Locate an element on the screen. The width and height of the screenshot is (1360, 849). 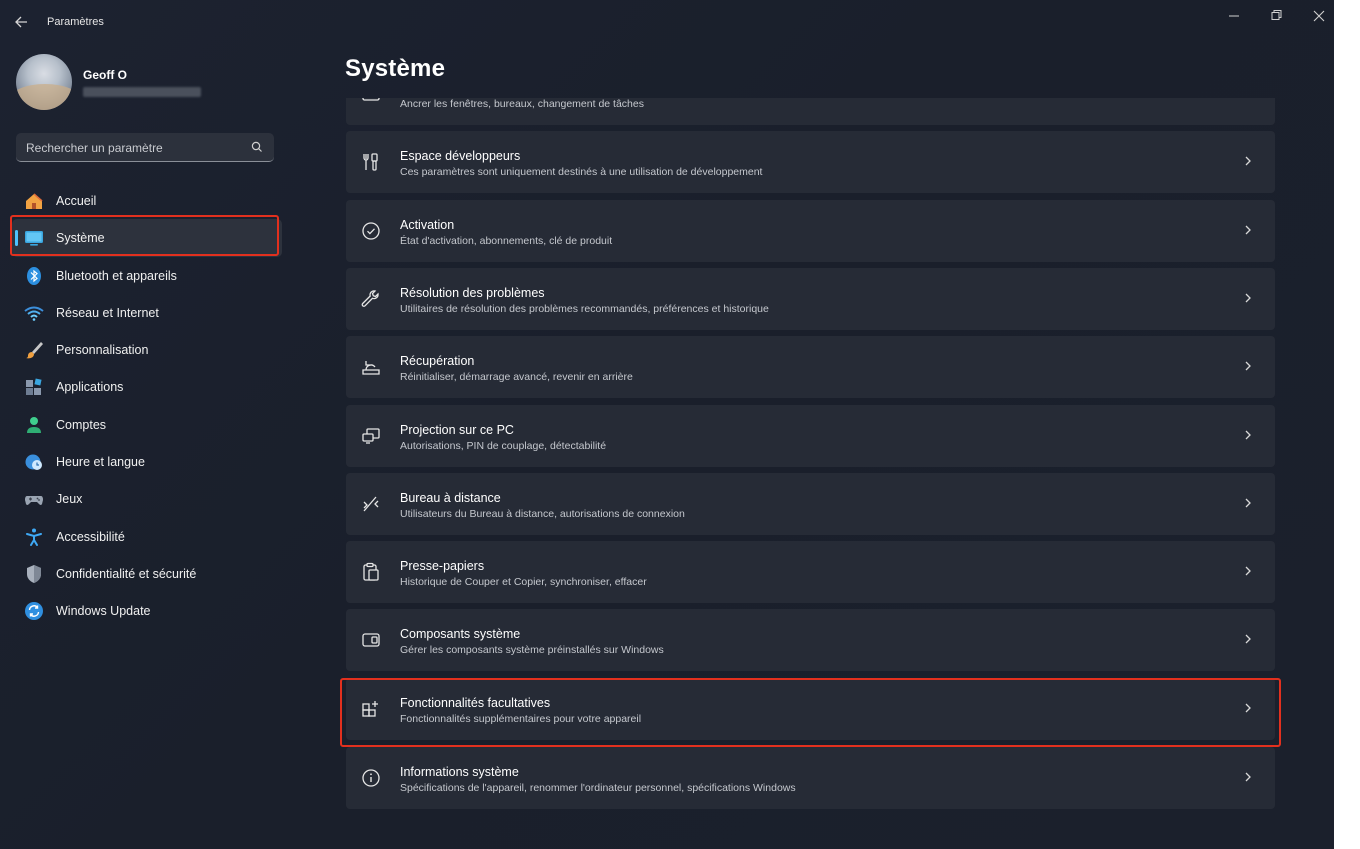
search-input: Rechercher un paramètre is located at coordinates (145, 147).